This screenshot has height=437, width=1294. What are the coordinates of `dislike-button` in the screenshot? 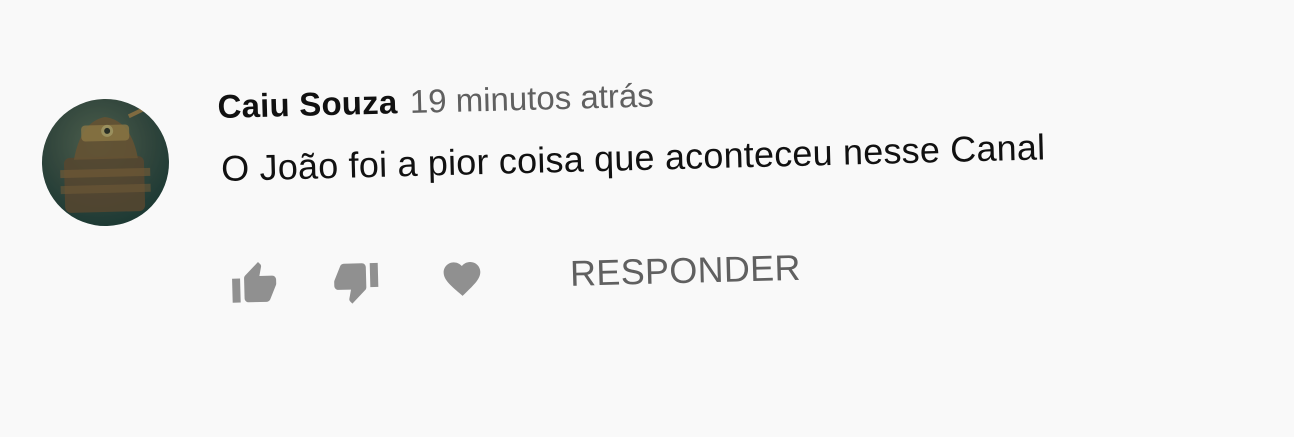 It's located at (356, 281).